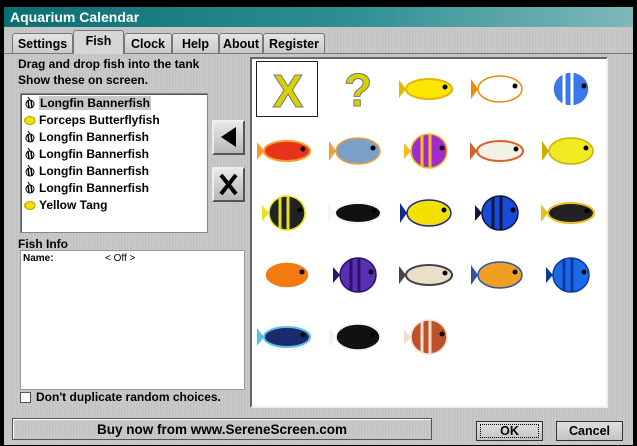 The width and height of the screenshot is (637, 446). What do you see at coordinates (25, 397) in the screenshot?
I see `no-duplicate-checkbox` at bounding box center [25, 397].